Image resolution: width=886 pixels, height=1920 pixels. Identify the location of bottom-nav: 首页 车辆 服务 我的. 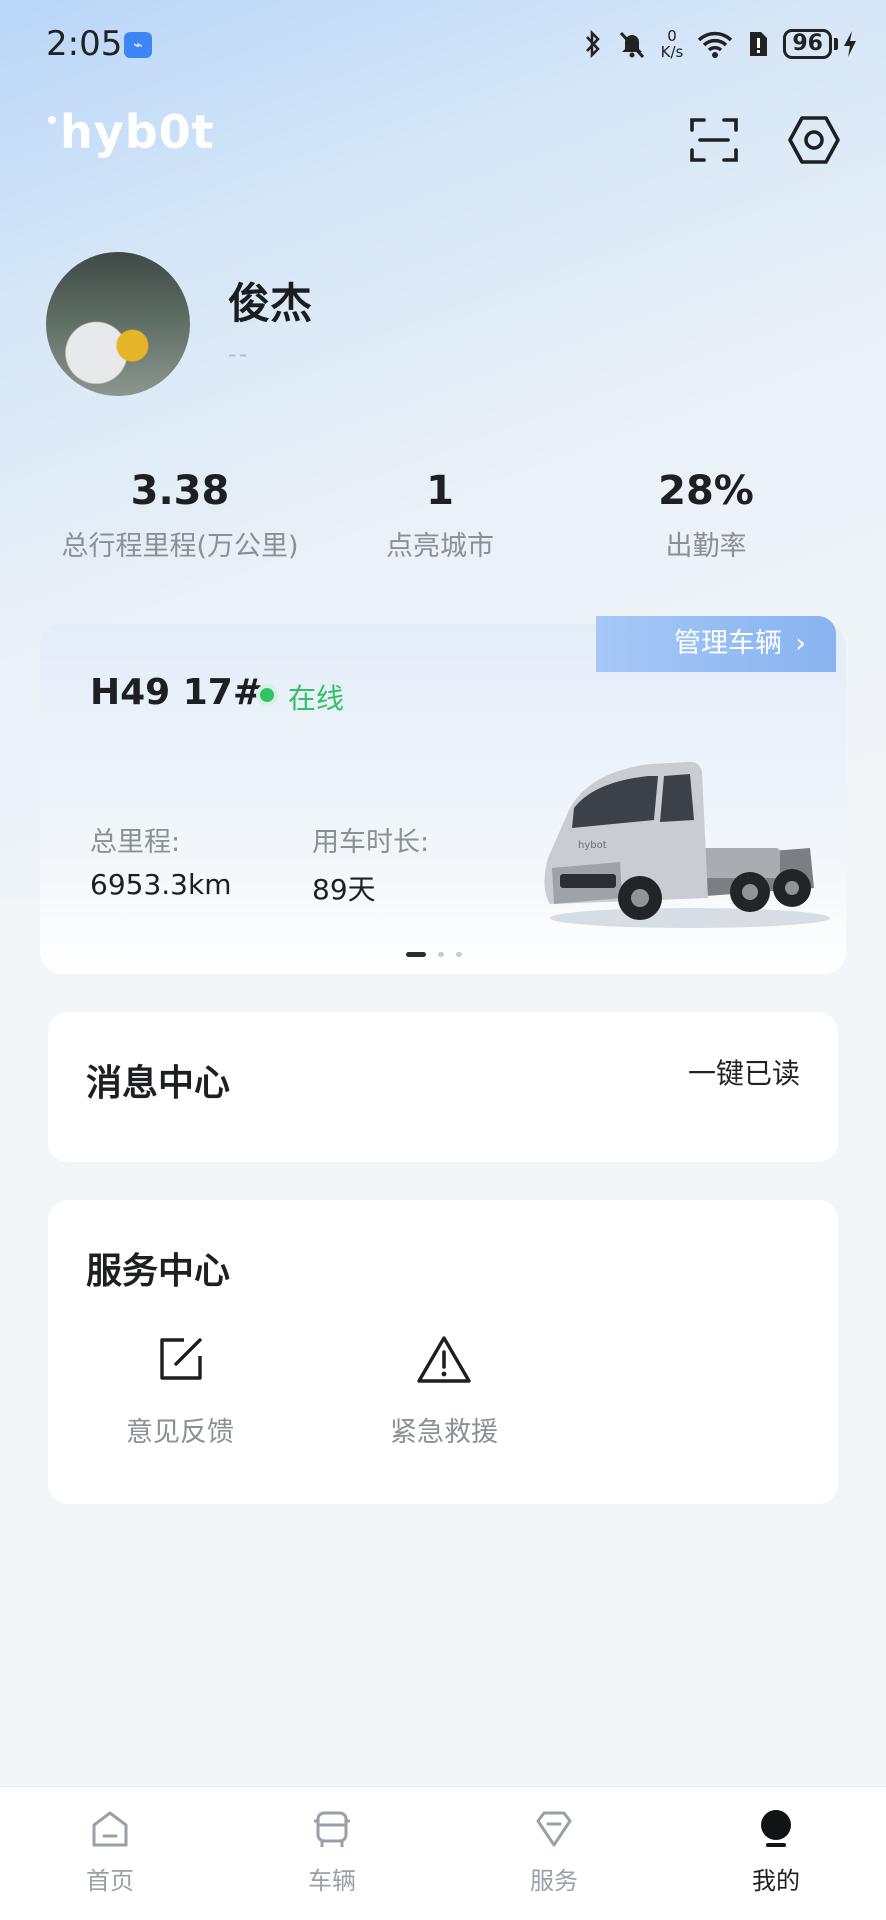
(443, 1853).